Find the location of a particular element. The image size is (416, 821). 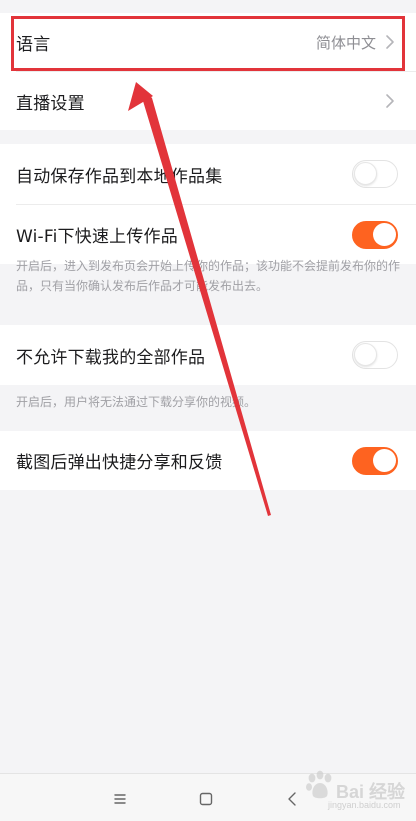

download-settings-group: 不允许下载我的全部作品 is located at coordinates (208, 355).